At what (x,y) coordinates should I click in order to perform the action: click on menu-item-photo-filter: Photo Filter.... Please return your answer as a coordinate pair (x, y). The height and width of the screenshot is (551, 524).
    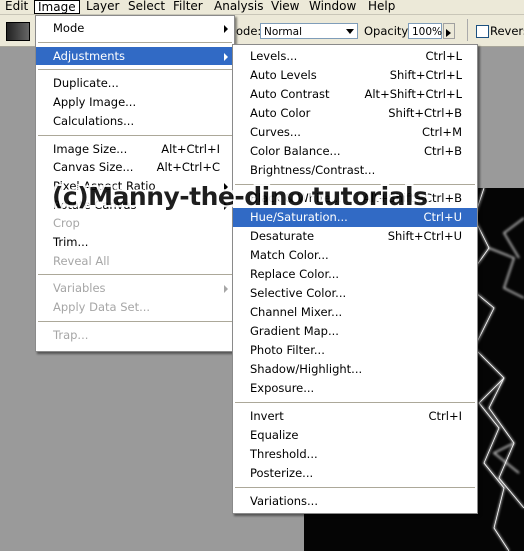
    Looking at the image, I should click on (355, 350).